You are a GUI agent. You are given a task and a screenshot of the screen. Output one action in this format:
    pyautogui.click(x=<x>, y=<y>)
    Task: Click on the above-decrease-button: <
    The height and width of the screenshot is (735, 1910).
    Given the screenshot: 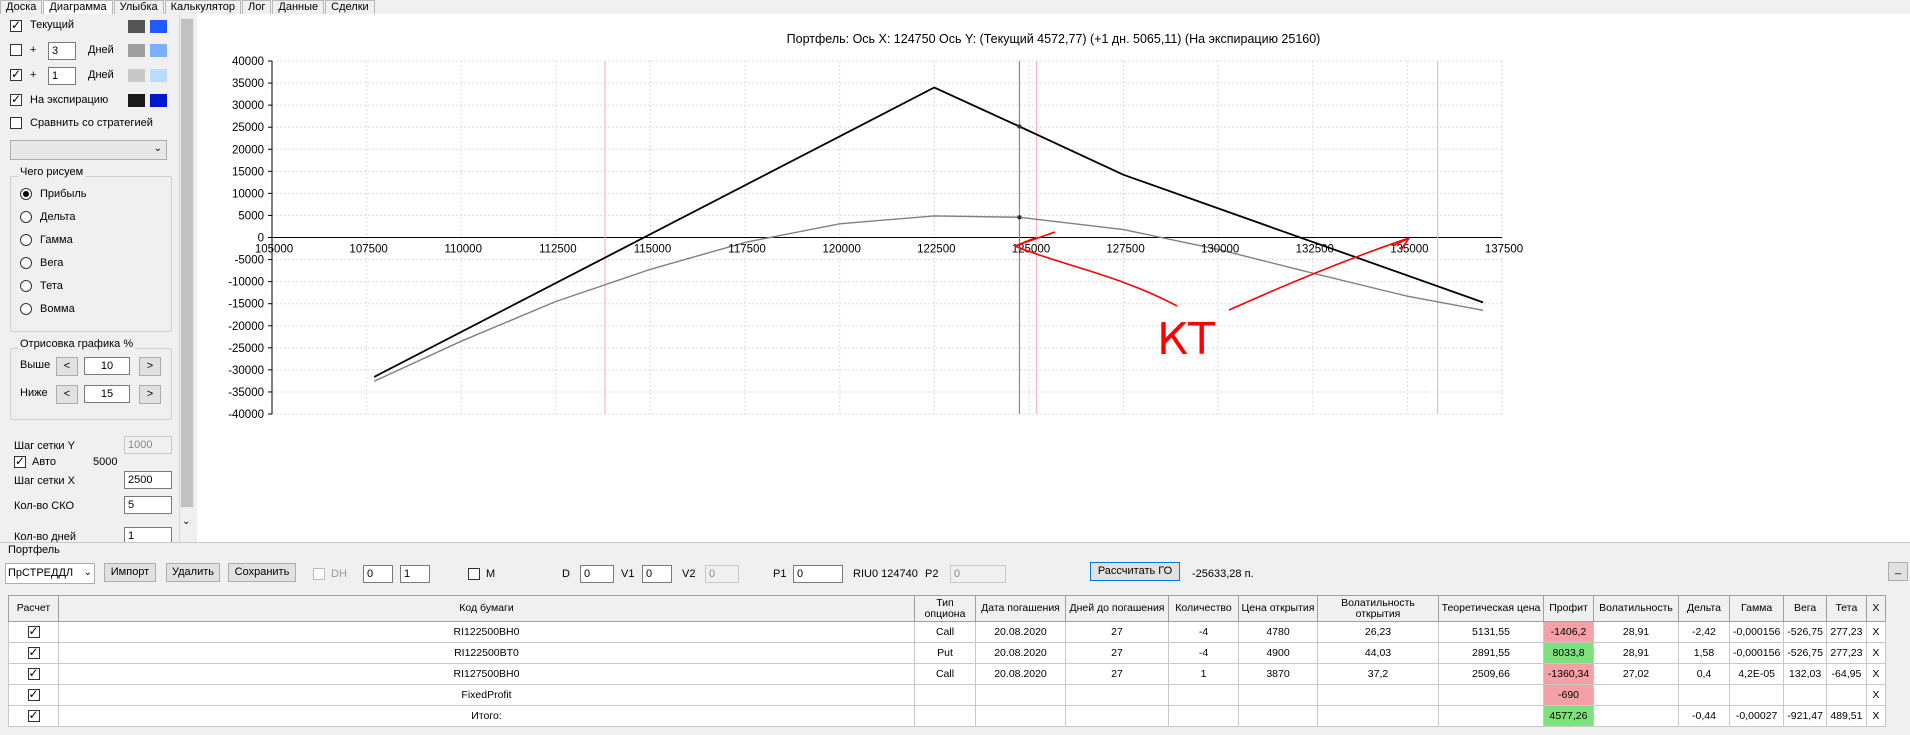 What is the action you would take?
    pyautogui.click(x=67, y=366)
    